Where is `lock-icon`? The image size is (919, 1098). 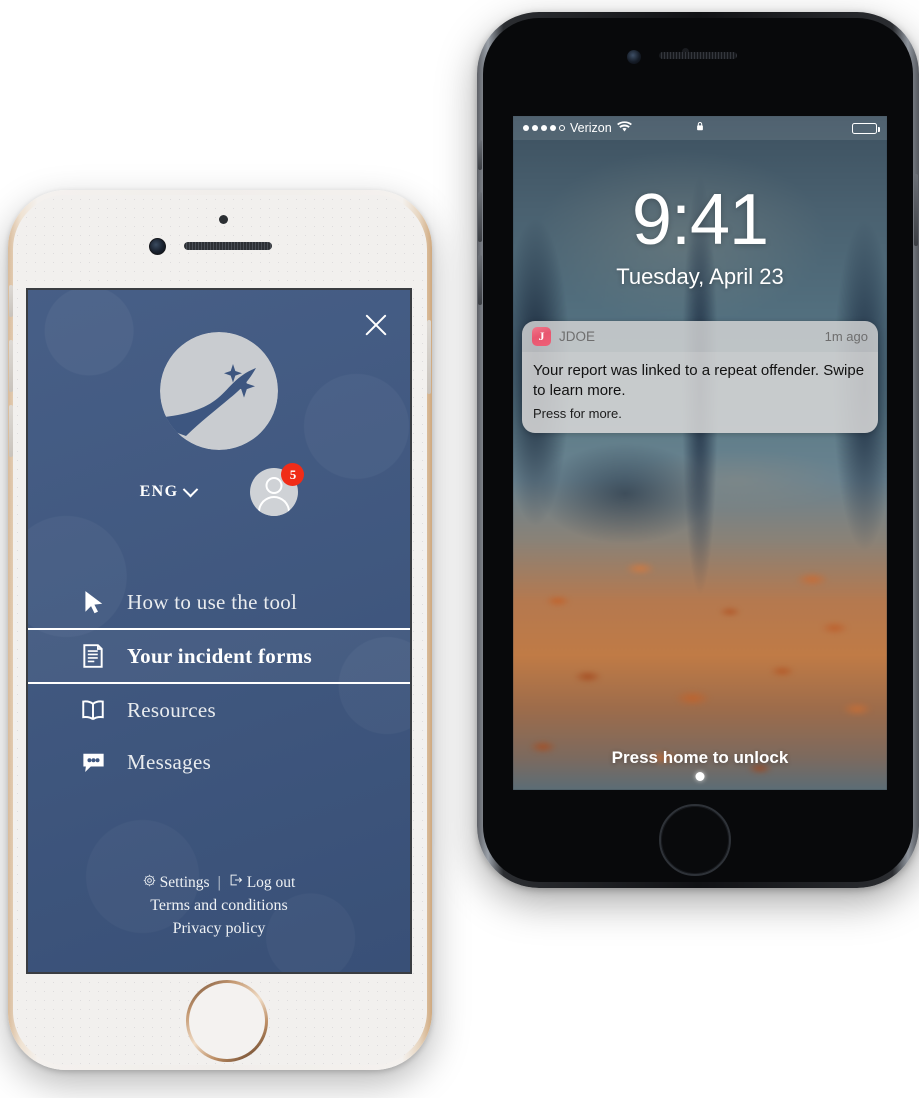
lock-icon is located at coordinates (700, 128).